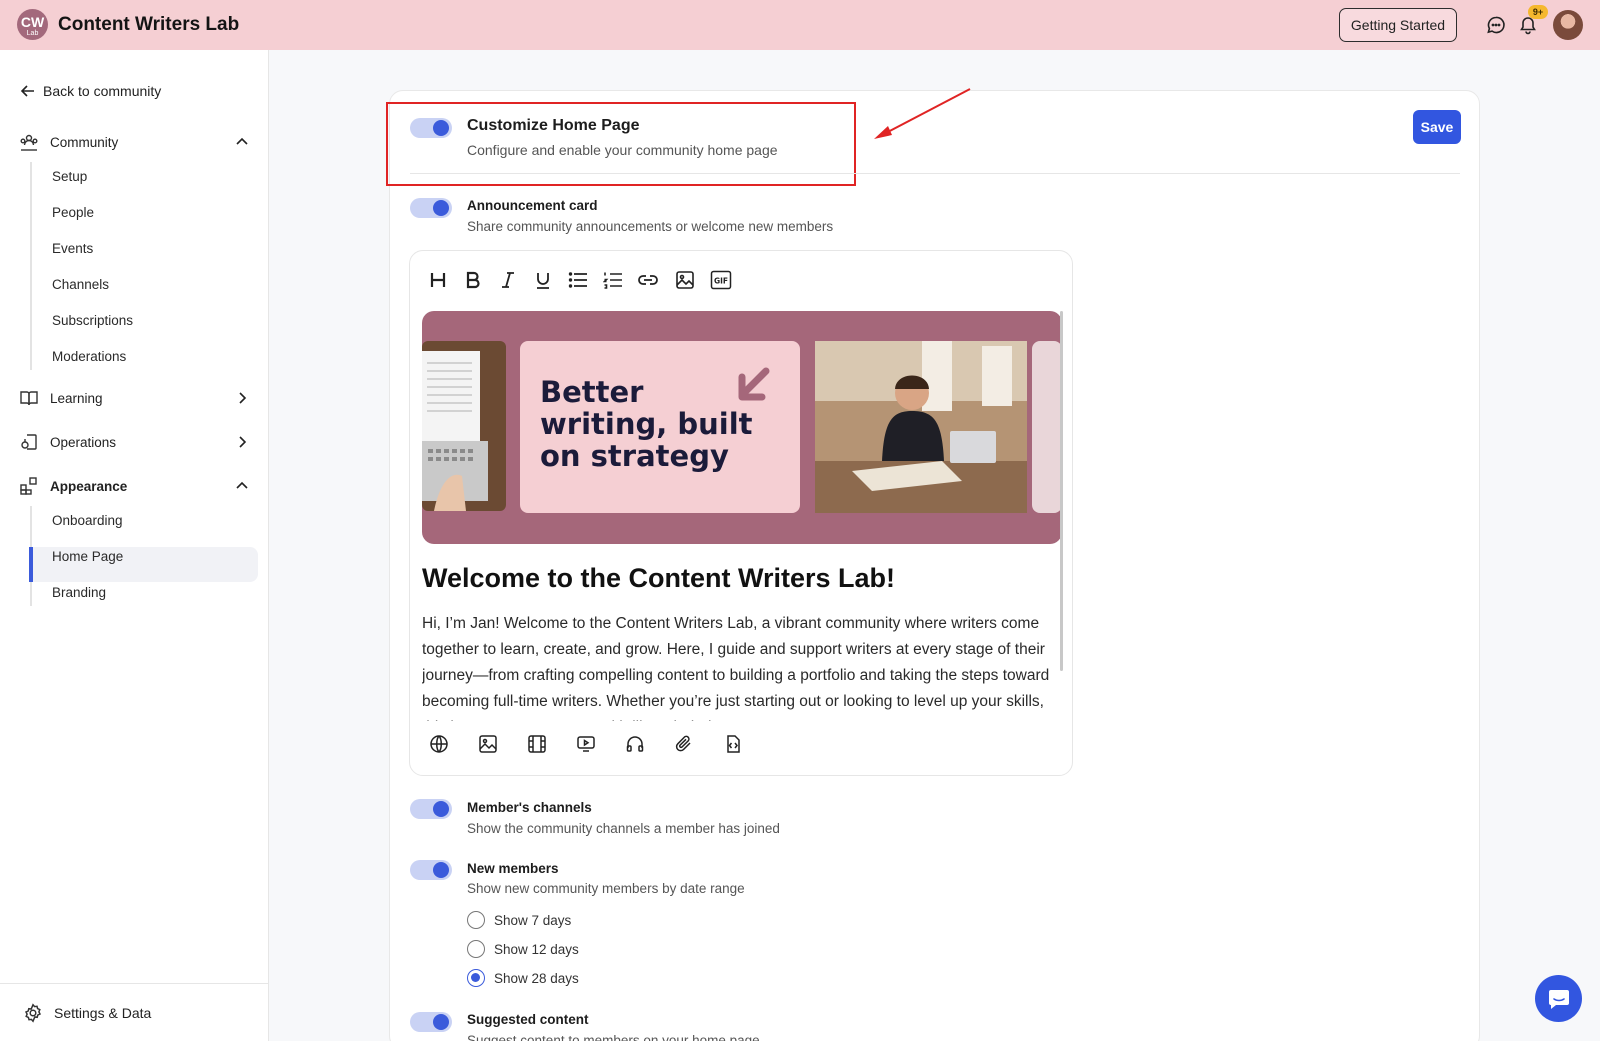  What do you see at coordinates (592, 392) in the screenshot?
I see `banner-text-line1: Better` at bounding box center [592, 392].